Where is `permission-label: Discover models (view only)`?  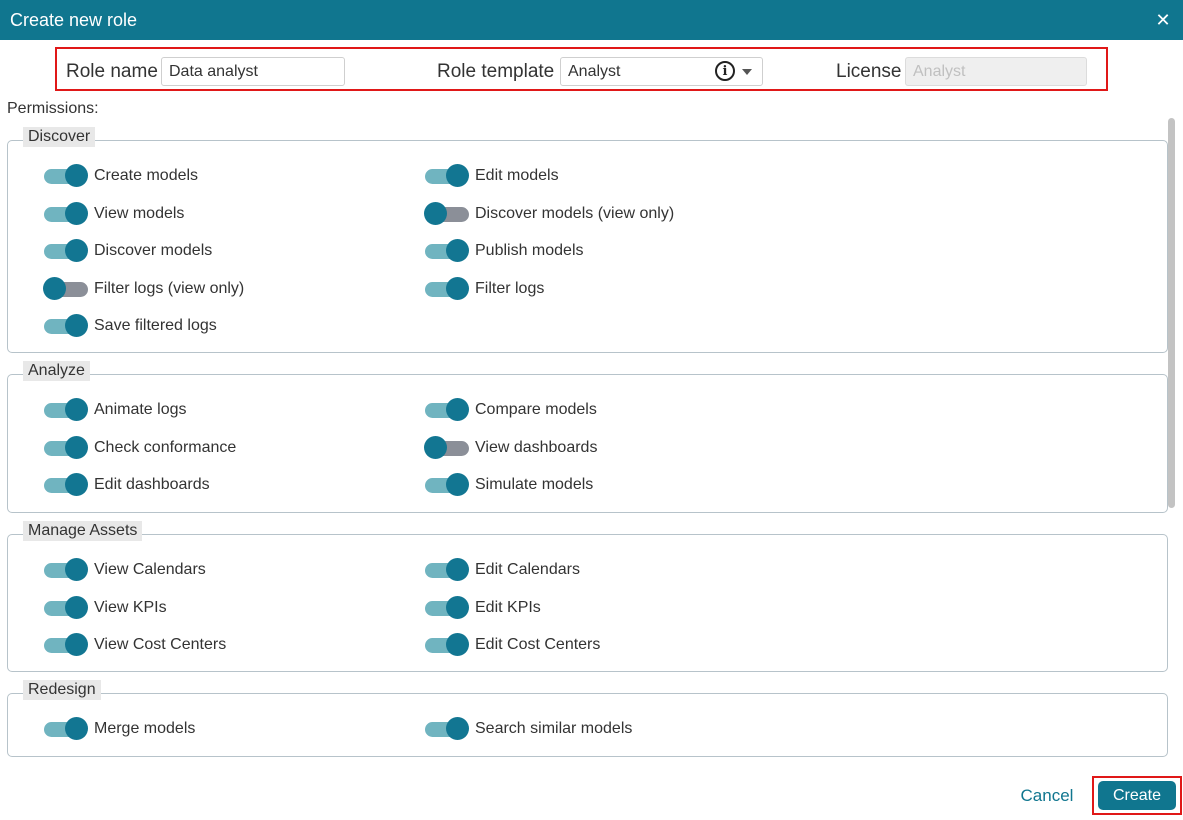 permission-label: Discover models (view only) is located at coordinates (575, 213).